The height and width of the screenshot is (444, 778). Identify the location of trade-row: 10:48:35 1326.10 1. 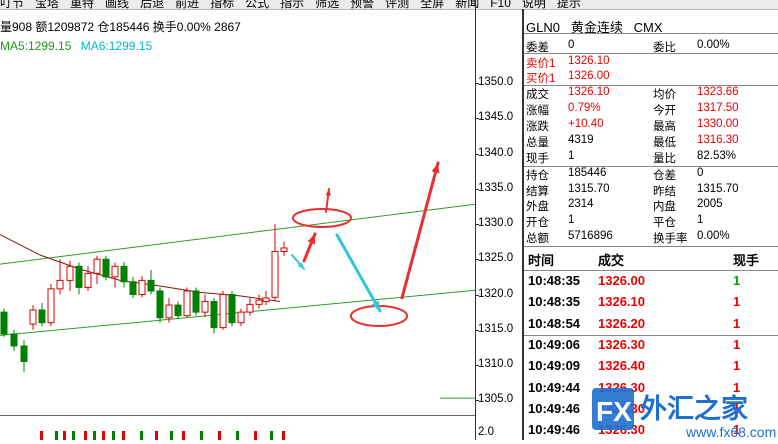
(651, 305).